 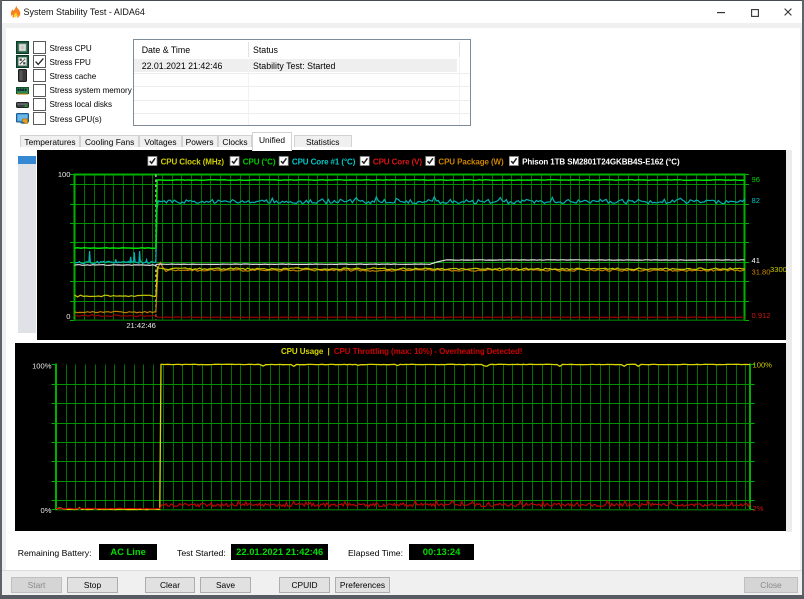 I want to click on svg-text: CPU Package (W), so click(x=471, y=161).